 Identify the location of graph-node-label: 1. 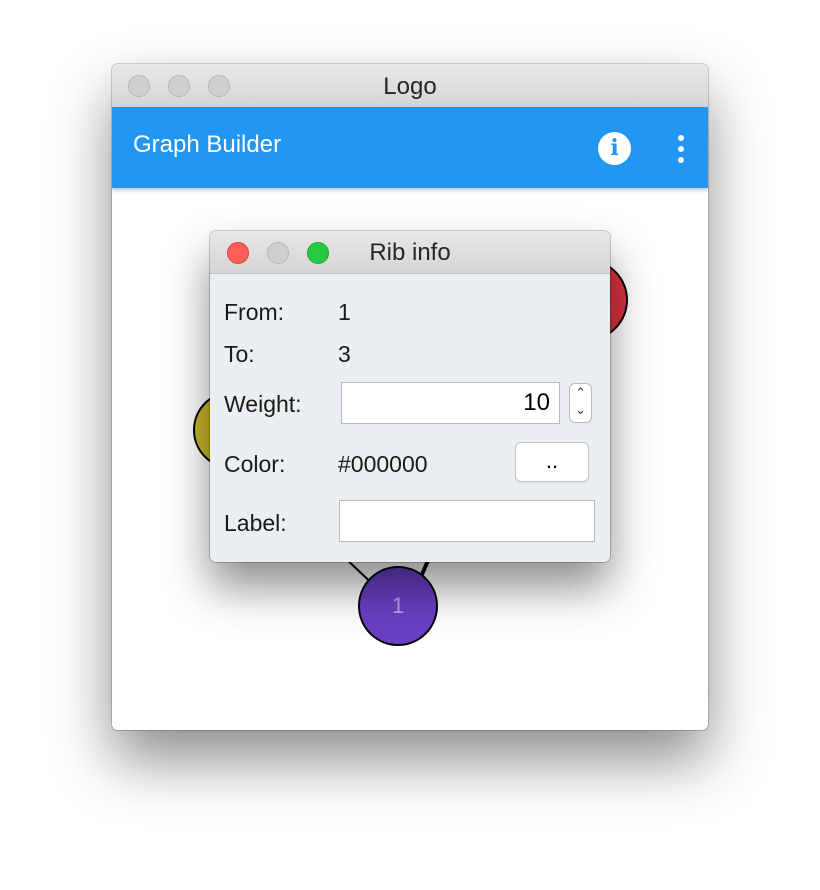
(398, 605).